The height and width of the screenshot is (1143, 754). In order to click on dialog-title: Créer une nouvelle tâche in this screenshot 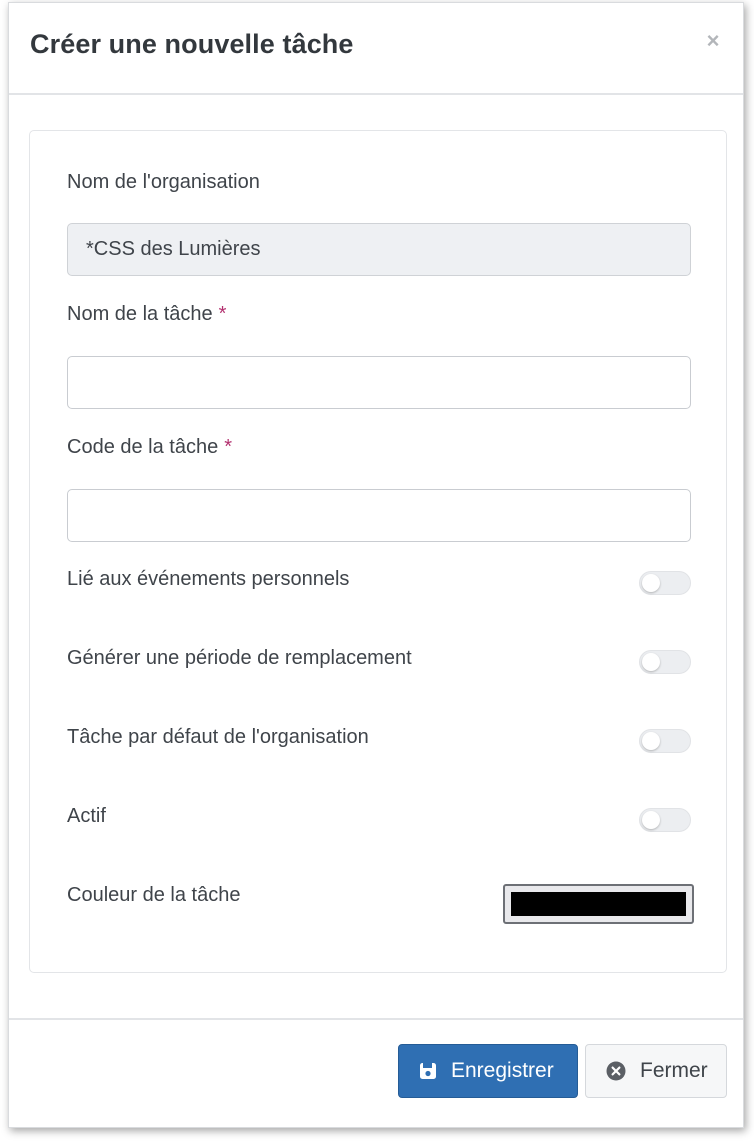, I will do `click(192, 44)`.